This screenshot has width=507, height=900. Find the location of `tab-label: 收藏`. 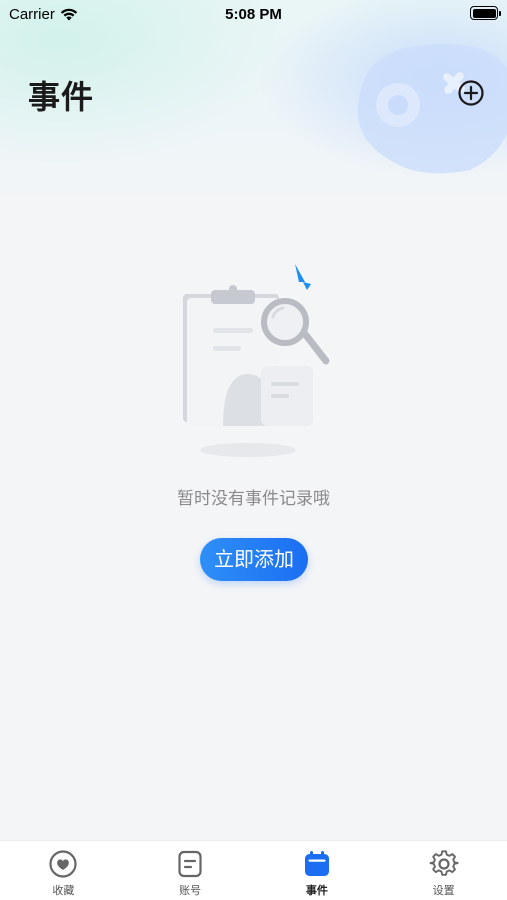

tab-label: 收藏 is located at coordinates (63, 890).